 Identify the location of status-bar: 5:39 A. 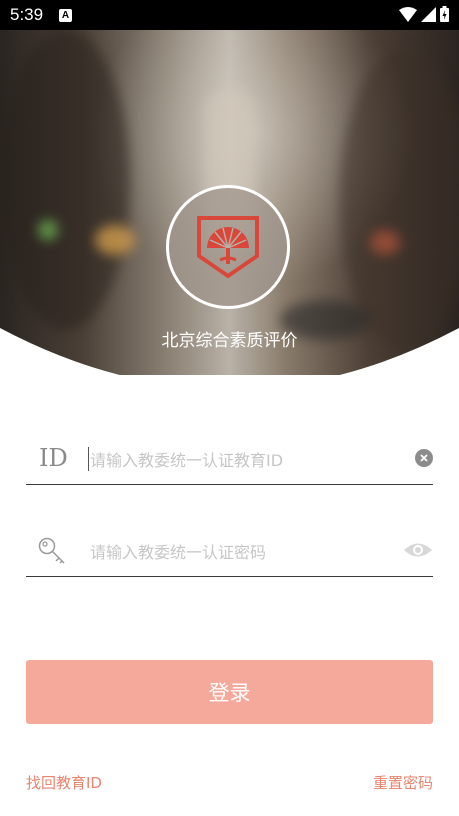
(229, 15).